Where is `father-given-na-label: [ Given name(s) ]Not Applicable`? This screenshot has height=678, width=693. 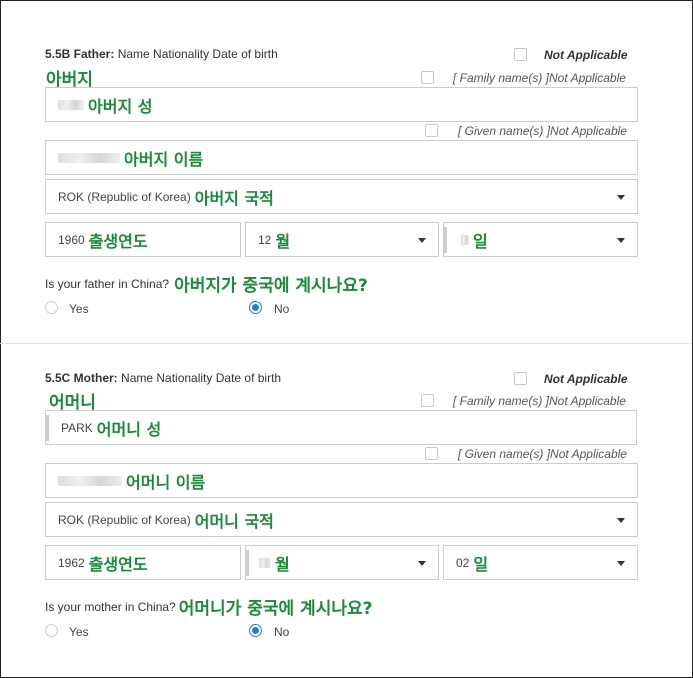 father-given-na-label: [ Given name(s) ]Not Applicable is located at coordinates (542, 131).